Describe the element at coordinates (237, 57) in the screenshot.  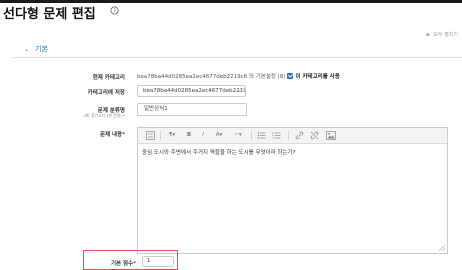
I see `section-divider` at that location.